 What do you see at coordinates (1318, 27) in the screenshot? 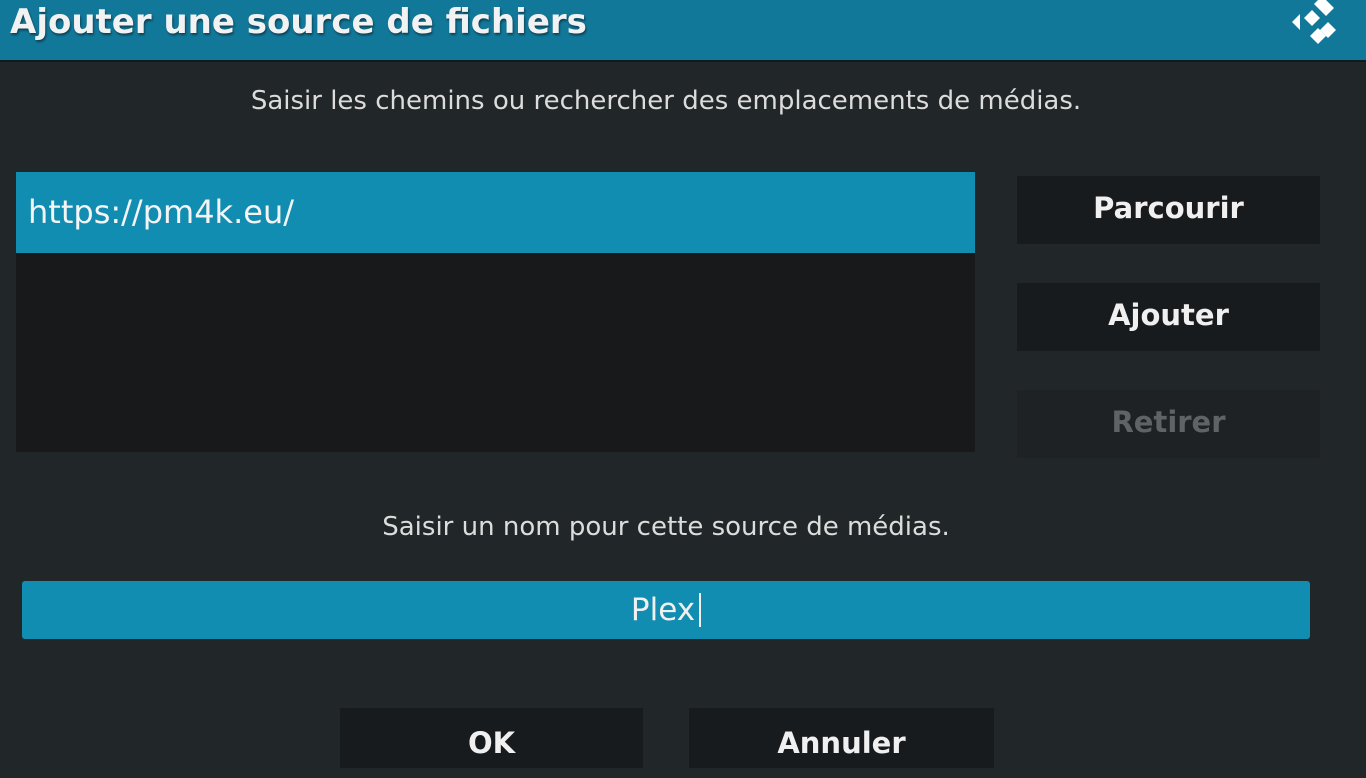
I see `kodi-logo-icon` at bounding box center [1318, 27].